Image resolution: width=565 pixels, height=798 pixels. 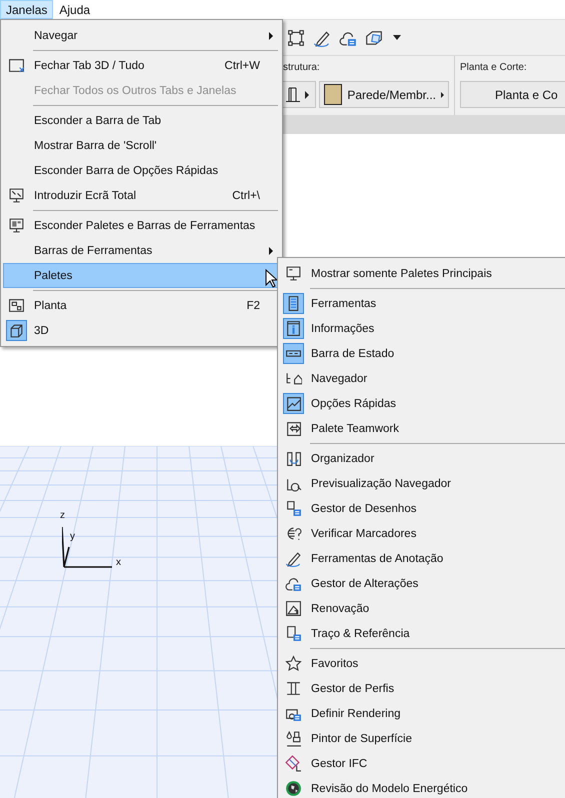 I want to click on menu-item-label: Verificar Marcadores, so click(x=363, y=534).